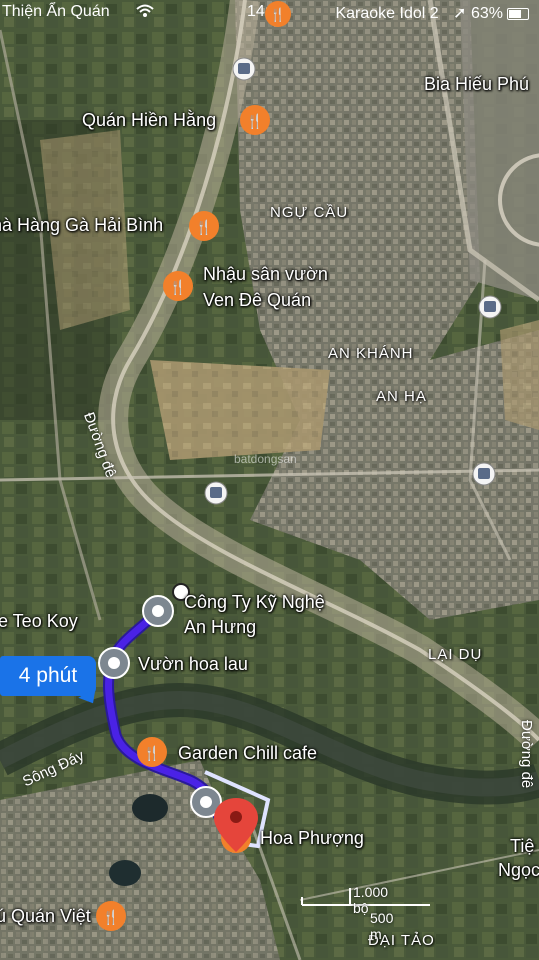  Describe the element at coordinates (455, 654) in the screenshot. I see `area-label: LẠI DỤ` at that location.